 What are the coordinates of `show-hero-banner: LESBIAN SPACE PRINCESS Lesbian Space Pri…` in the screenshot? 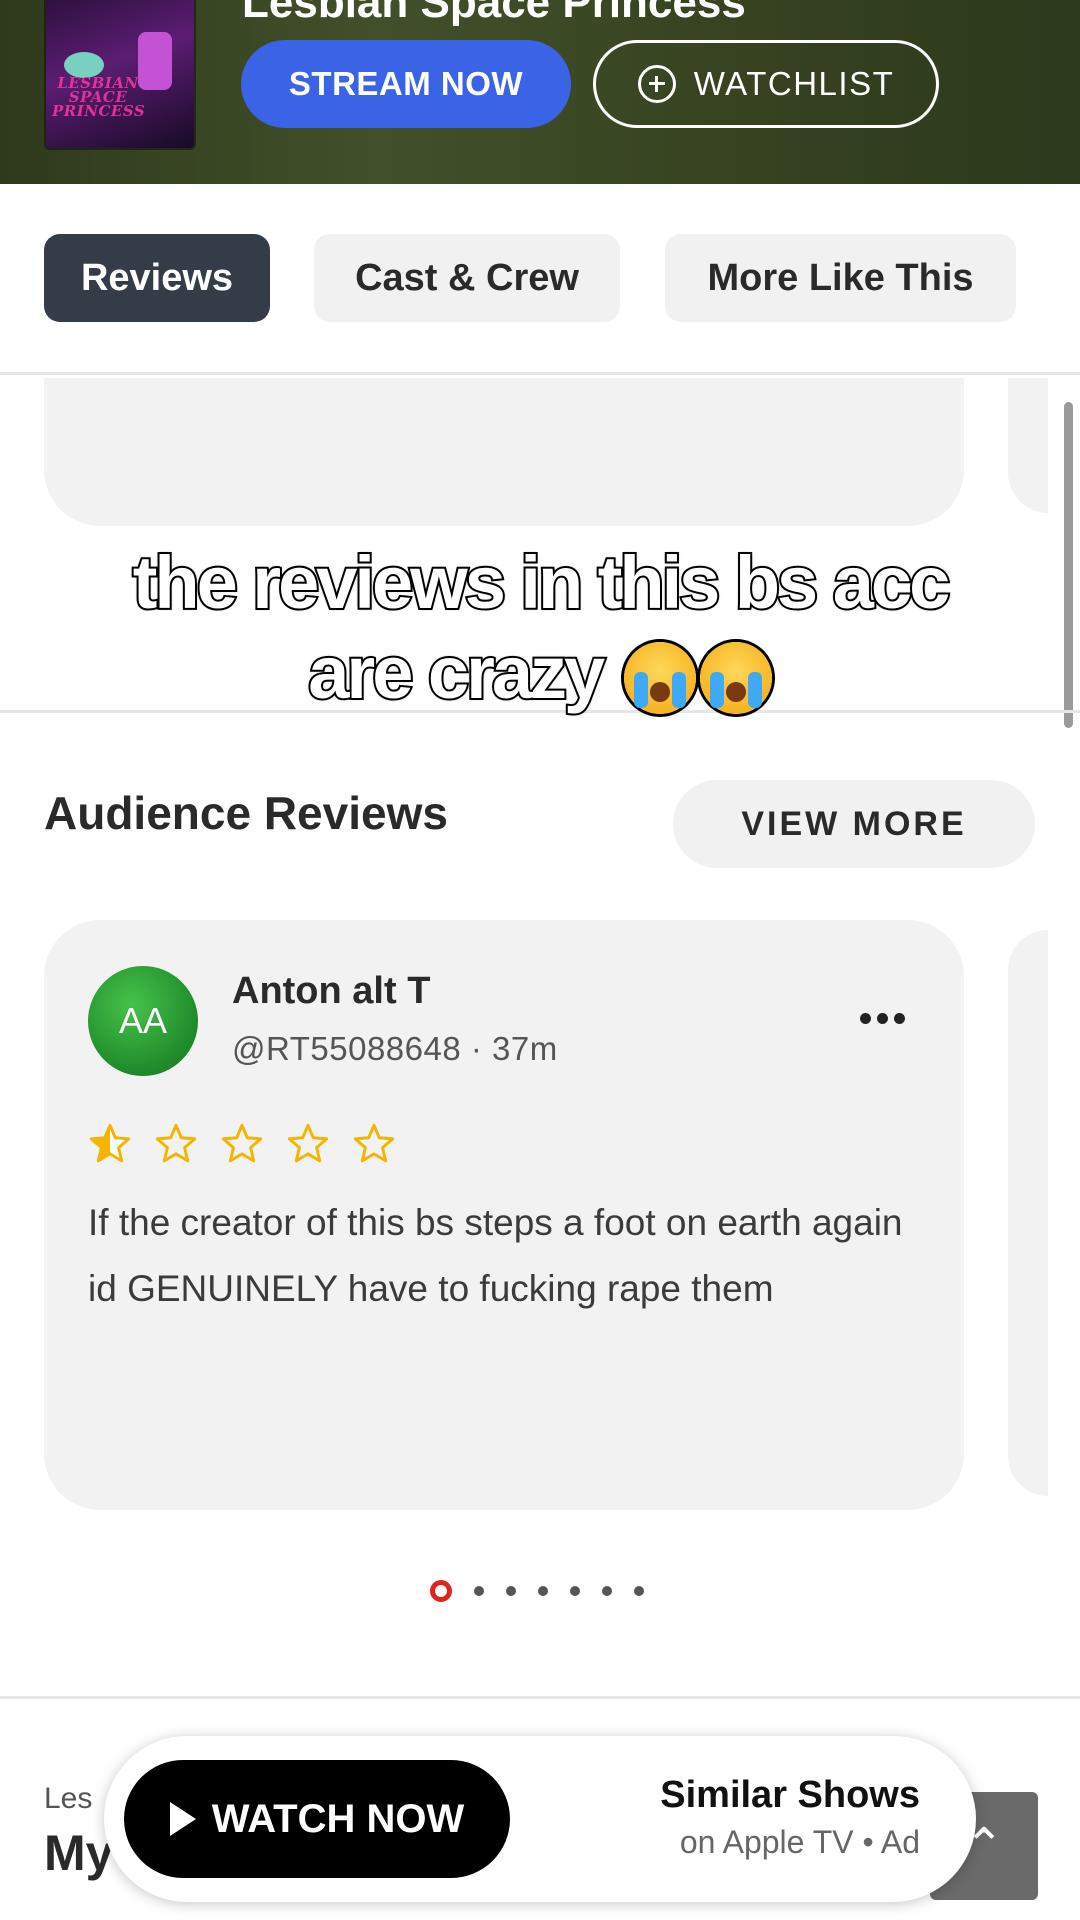 It's located at (540, 92).